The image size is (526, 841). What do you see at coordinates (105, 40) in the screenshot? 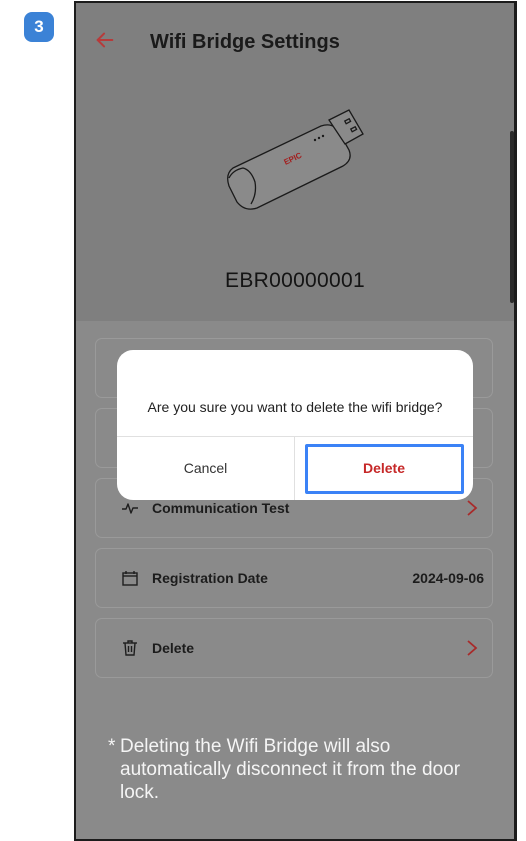
I see `arrow-left-icon` at bounding box center [105, 40].